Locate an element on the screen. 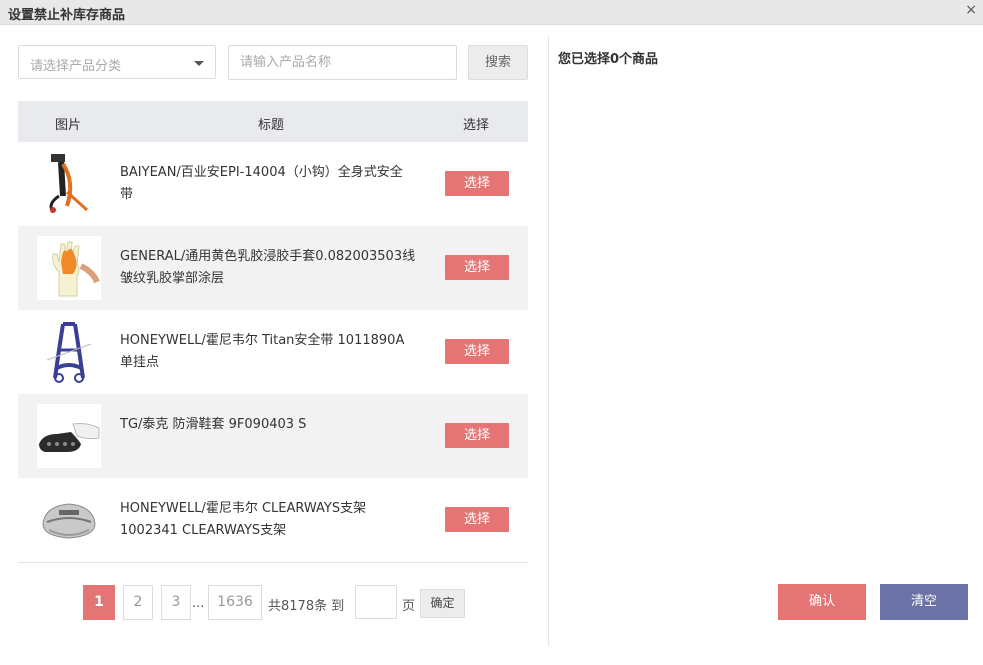 This screenshot has height=665, width=983. safety-belt-icon is located at coordinates (69, 184).